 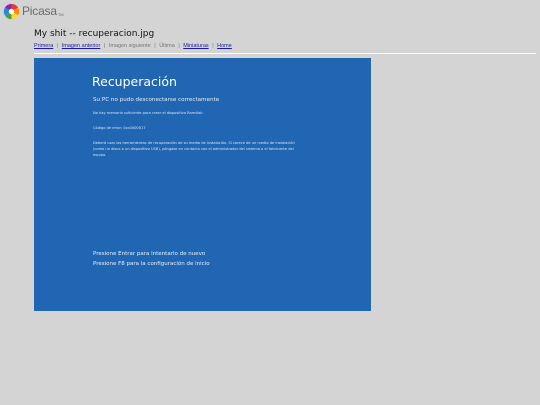 I want to click on home-link: Home, so click(x=224, y=46).